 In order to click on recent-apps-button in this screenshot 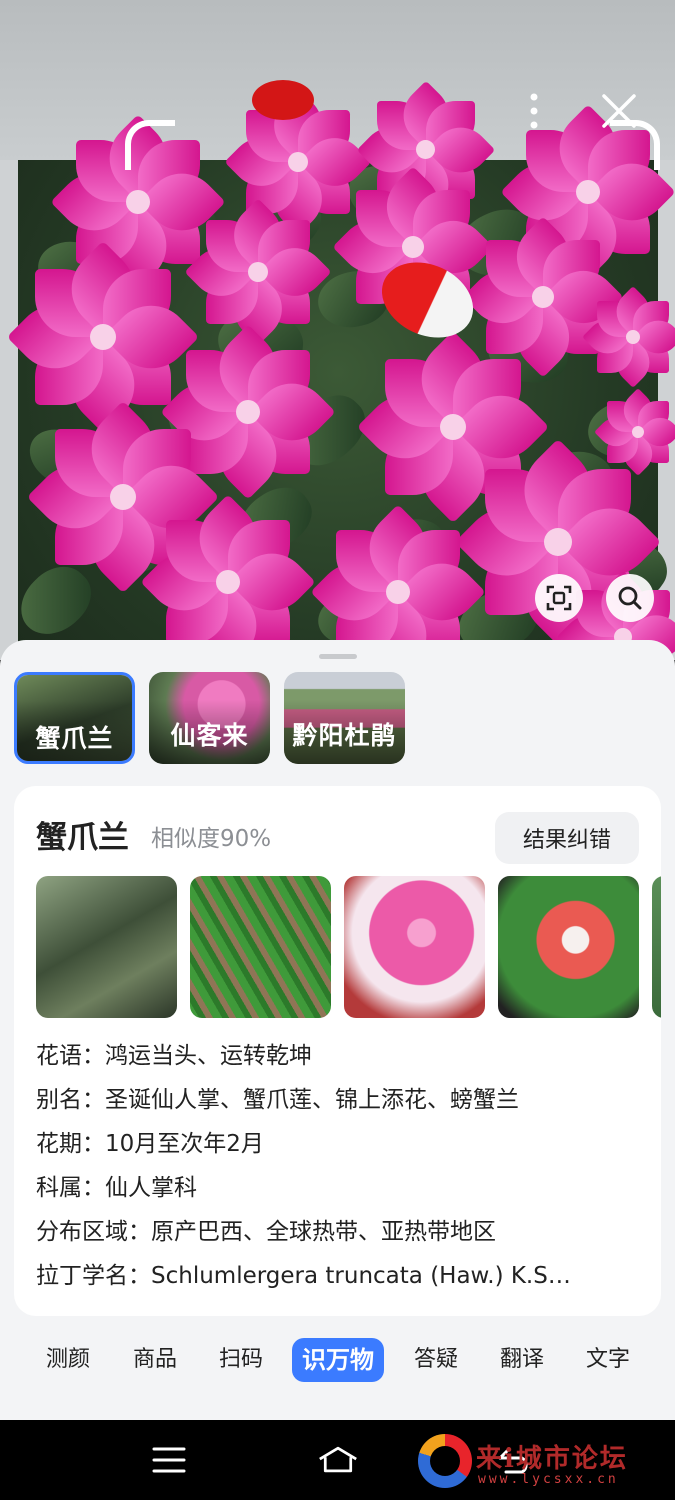, I will do `click(169, 1460)`.